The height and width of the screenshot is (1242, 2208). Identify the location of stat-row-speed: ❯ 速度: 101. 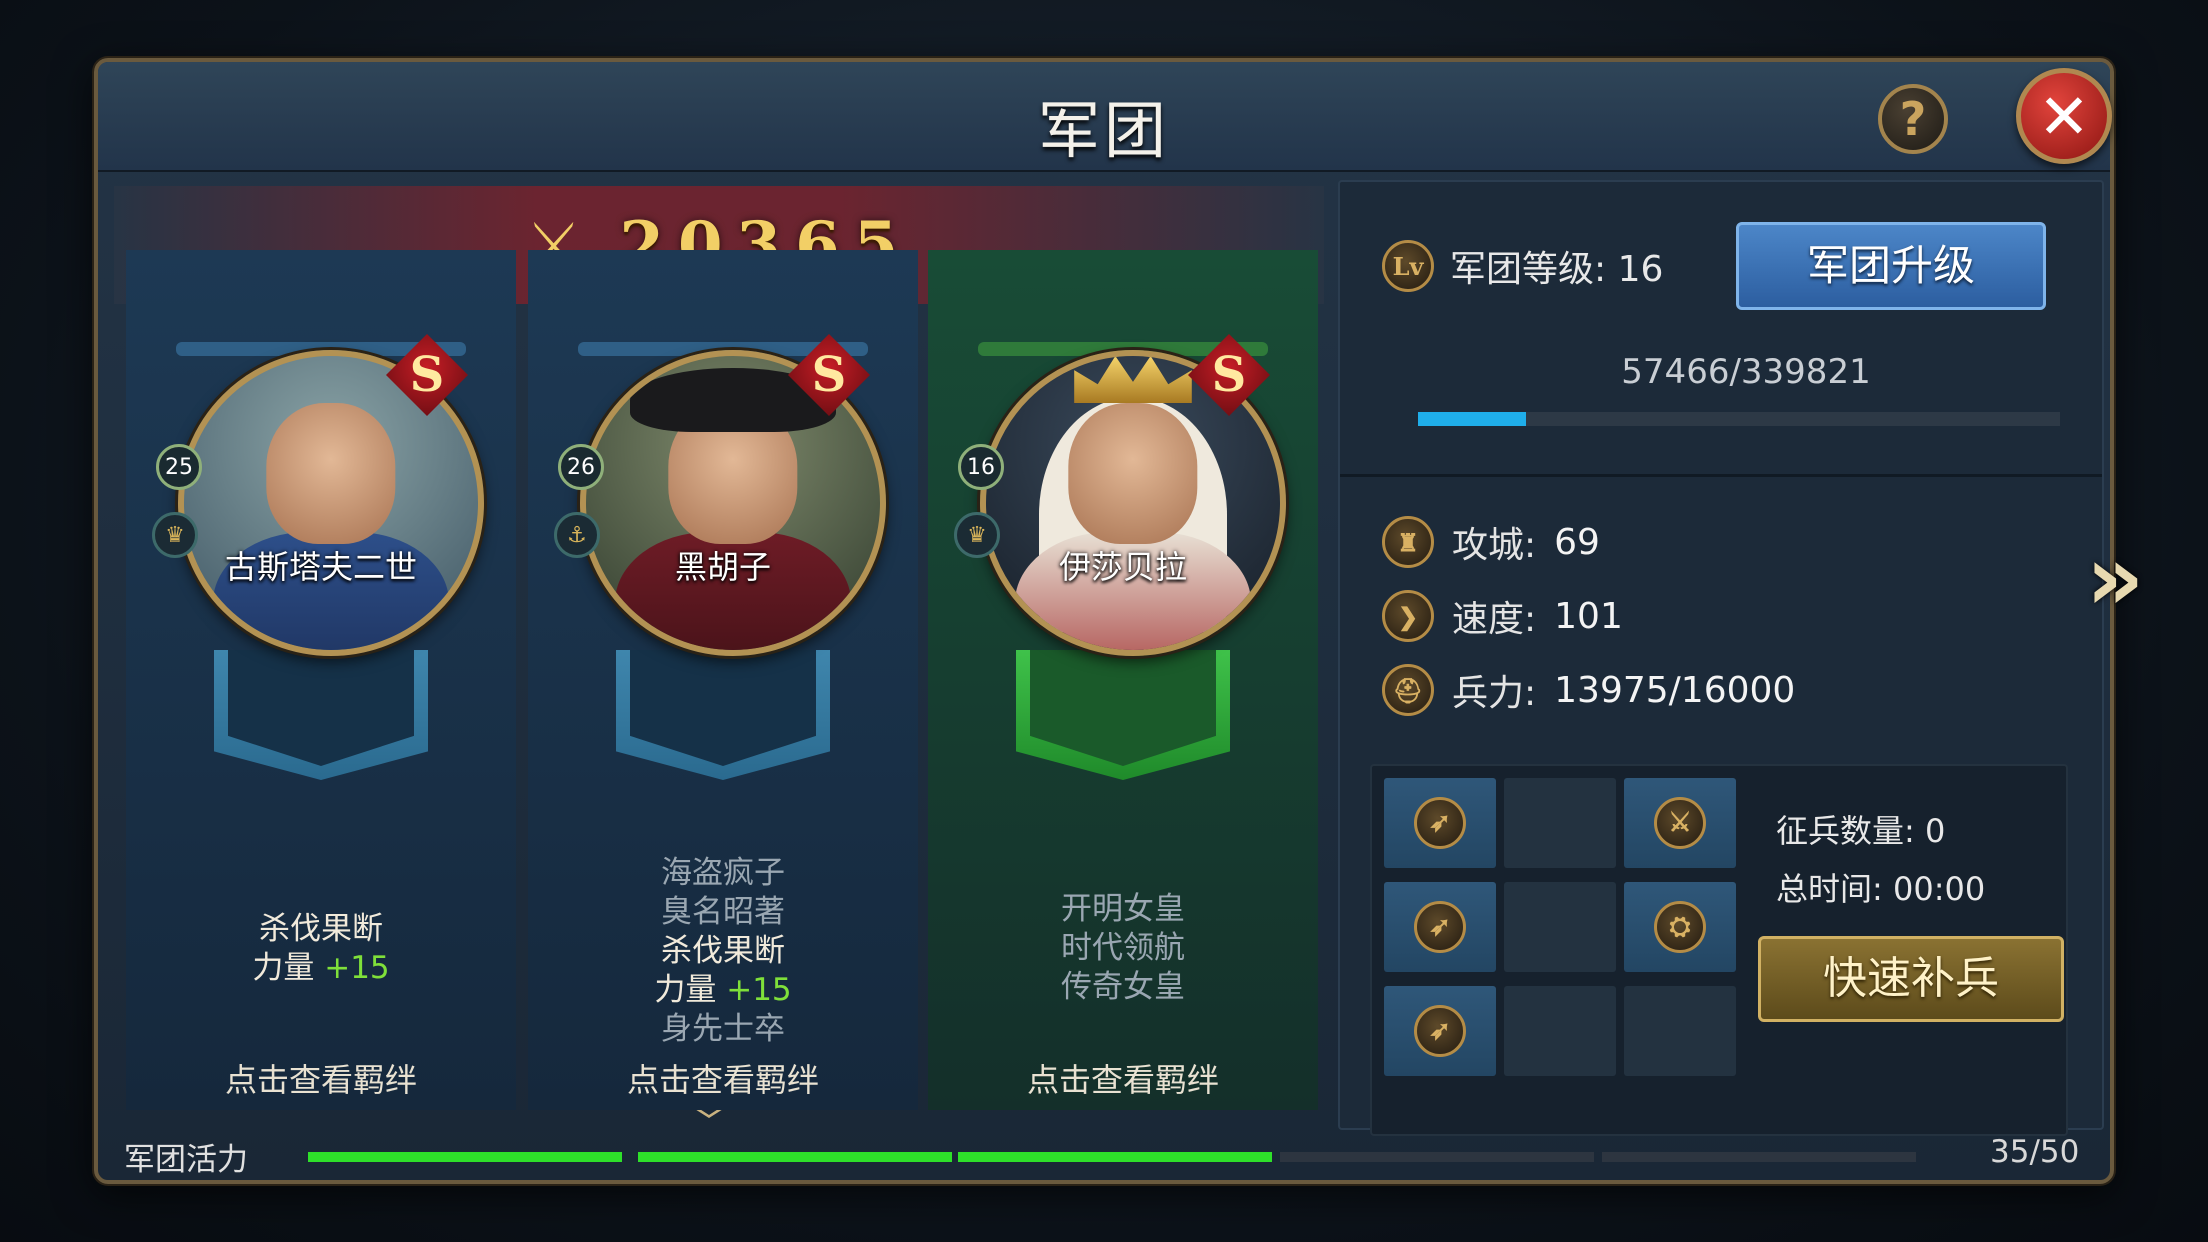
(1502, 616).